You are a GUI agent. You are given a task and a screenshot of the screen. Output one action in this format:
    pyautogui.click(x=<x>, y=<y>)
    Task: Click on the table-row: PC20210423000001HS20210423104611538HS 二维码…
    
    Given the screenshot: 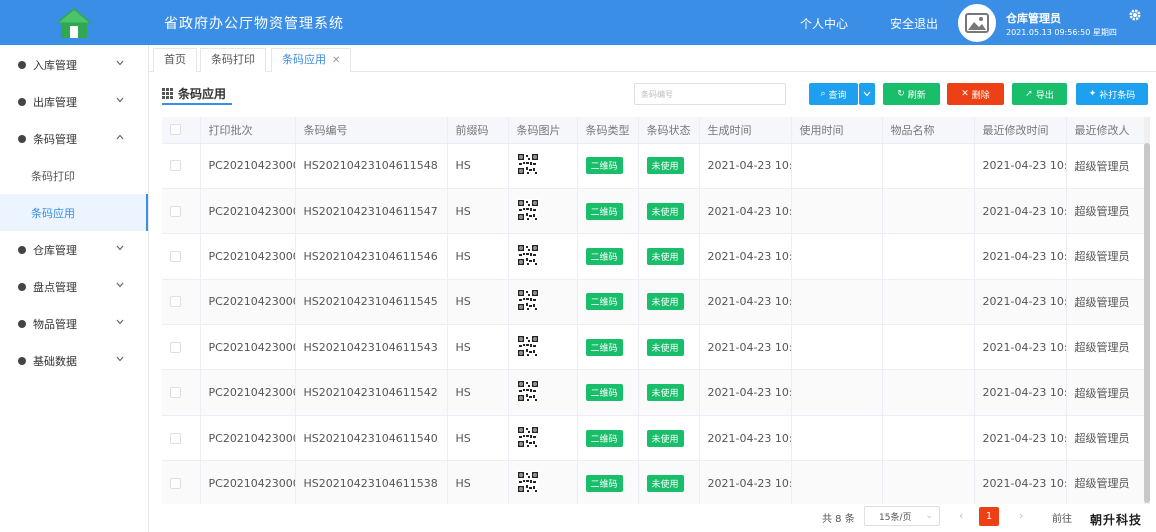 What is the action you would take?
    pyautogui.click(x=653, y=482)
    